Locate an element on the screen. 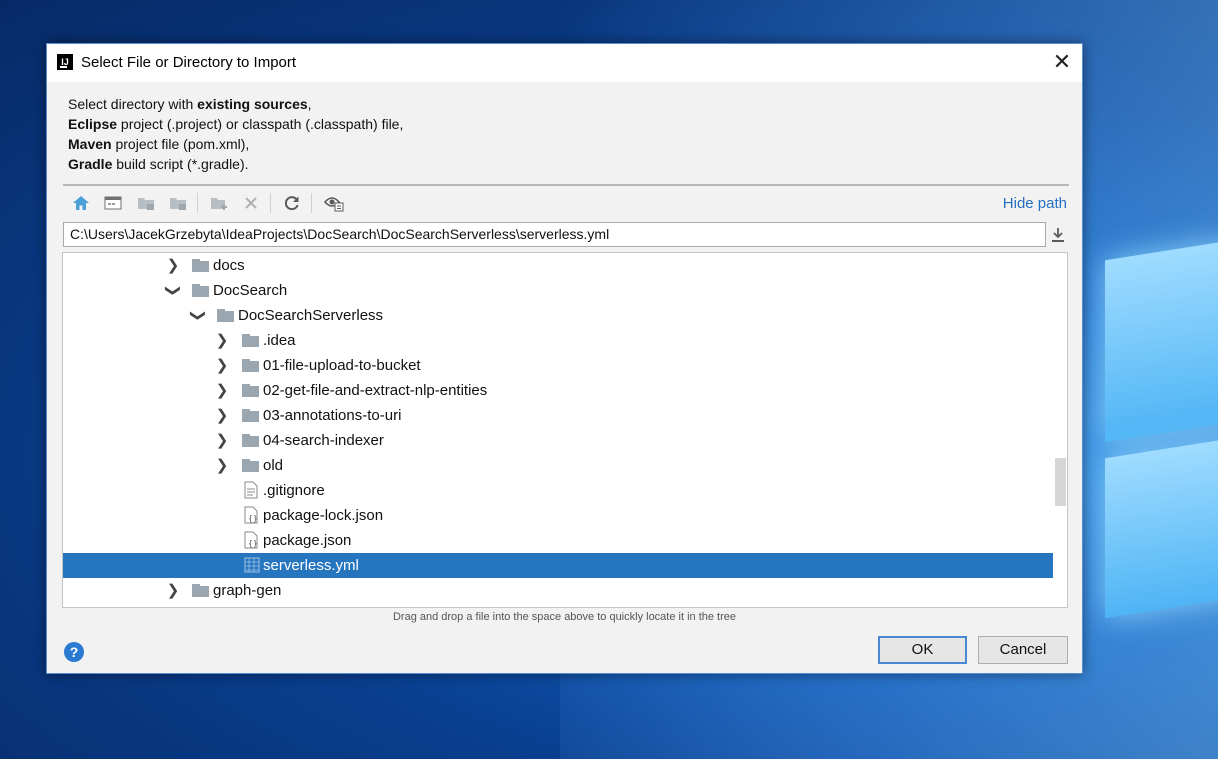  toolbar is located at coordinates (245, 203).